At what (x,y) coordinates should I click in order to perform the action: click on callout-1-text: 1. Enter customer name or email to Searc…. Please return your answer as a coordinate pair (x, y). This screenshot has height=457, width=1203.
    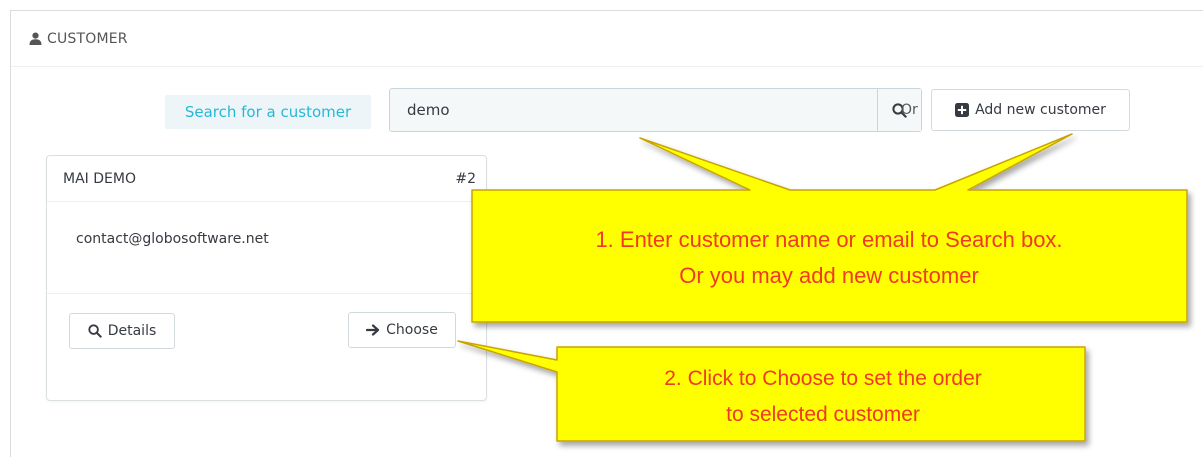
    Looking at the image, I should click on (829, 258).